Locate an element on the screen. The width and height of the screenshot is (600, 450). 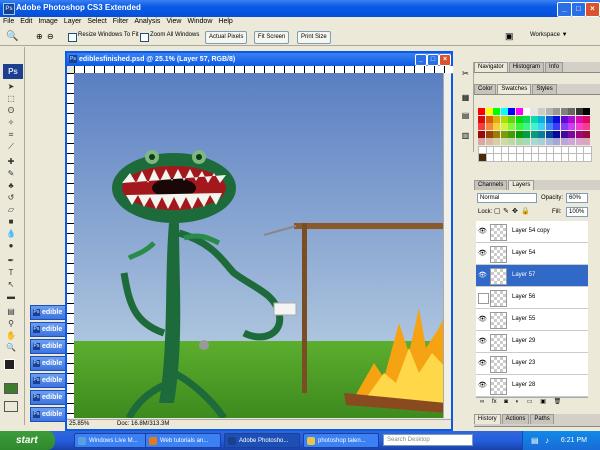
tab-actions: Actions is located at coordinates (515, 419).